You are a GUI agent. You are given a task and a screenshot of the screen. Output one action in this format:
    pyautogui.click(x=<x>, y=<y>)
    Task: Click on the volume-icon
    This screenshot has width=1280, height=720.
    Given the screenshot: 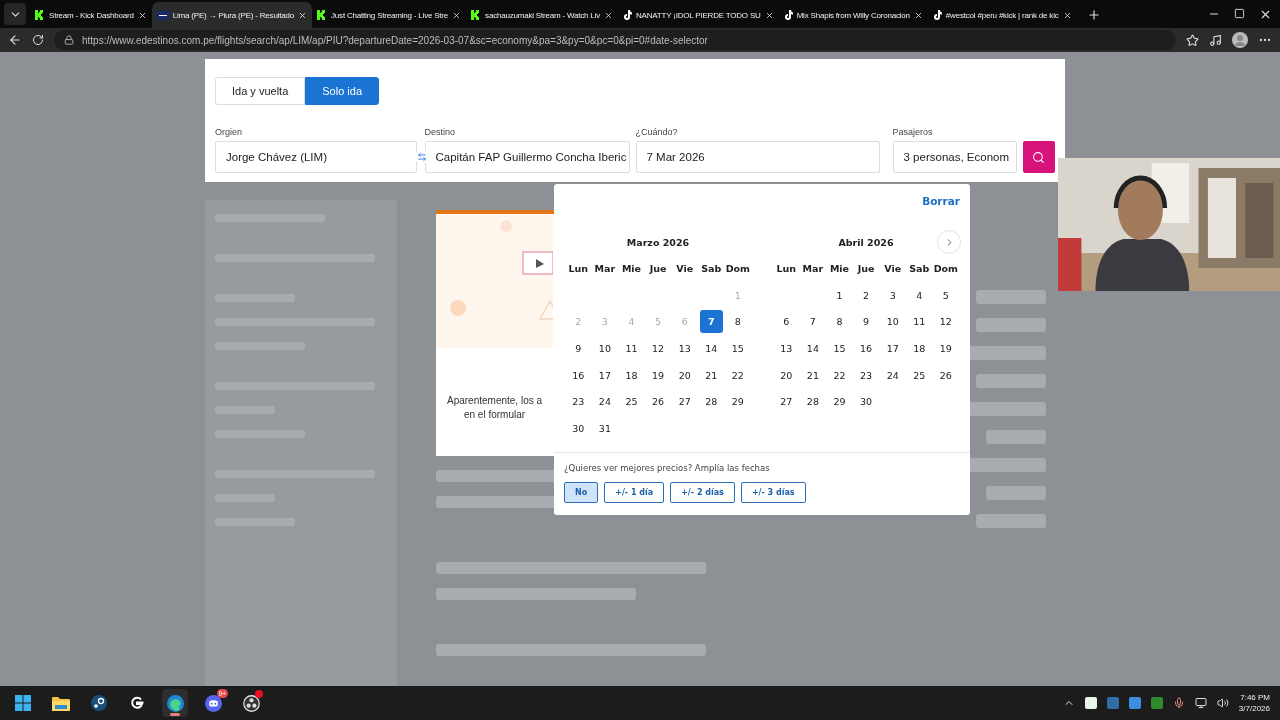 What is the action you would take?
    pyautogui.click(x=1222, y=703)
    